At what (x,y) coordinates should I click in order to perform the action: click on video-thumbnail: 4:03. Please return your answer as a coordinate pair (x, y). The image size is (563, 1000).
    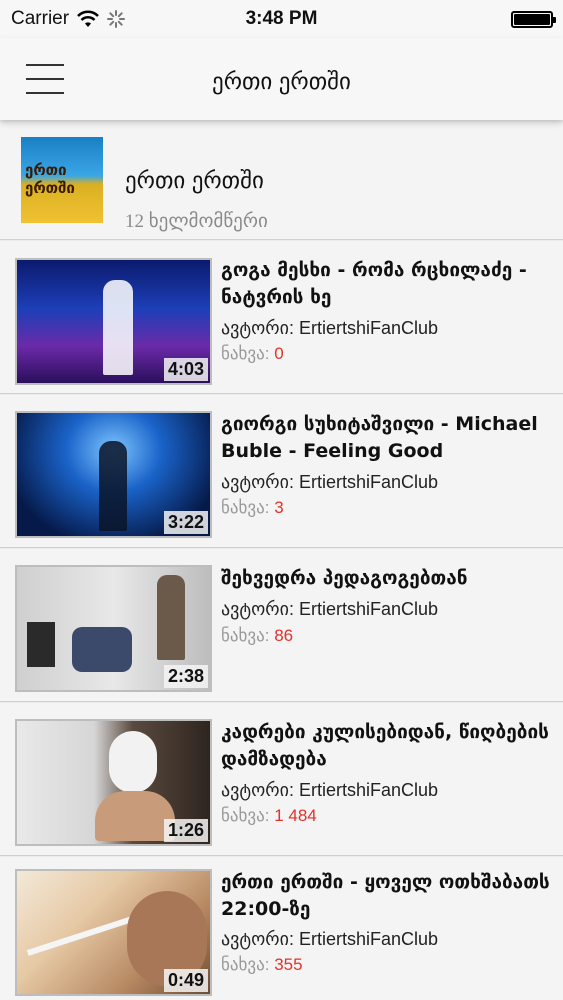
    Looking at the image, I should click on (113, 321).